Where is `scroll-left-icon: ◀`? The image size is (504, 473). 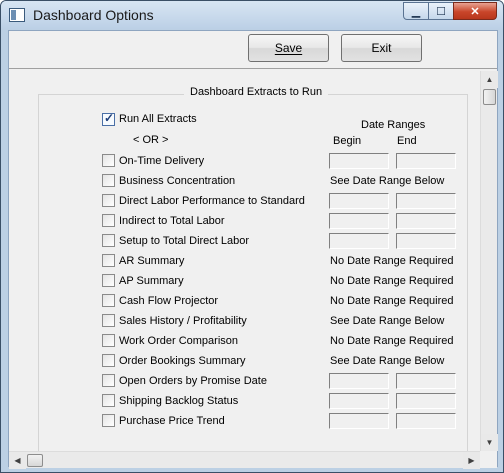 scroll-left-icon: ◀ is located at coordinates (17, 460).